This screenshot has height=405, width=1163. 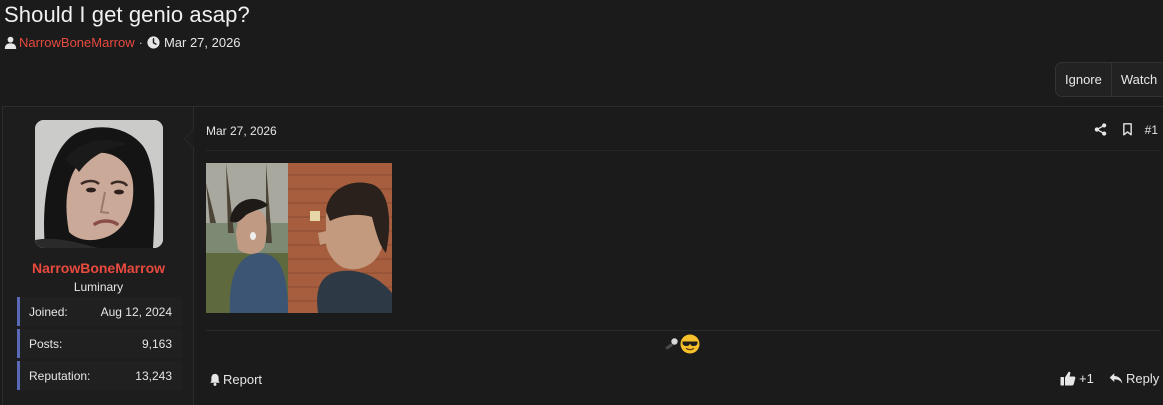 I want to click on ignore-button: Ignore, so click(x=1083, y=79).